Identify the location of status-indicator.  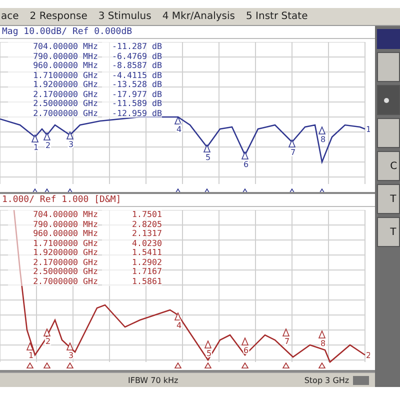
(361, 380).